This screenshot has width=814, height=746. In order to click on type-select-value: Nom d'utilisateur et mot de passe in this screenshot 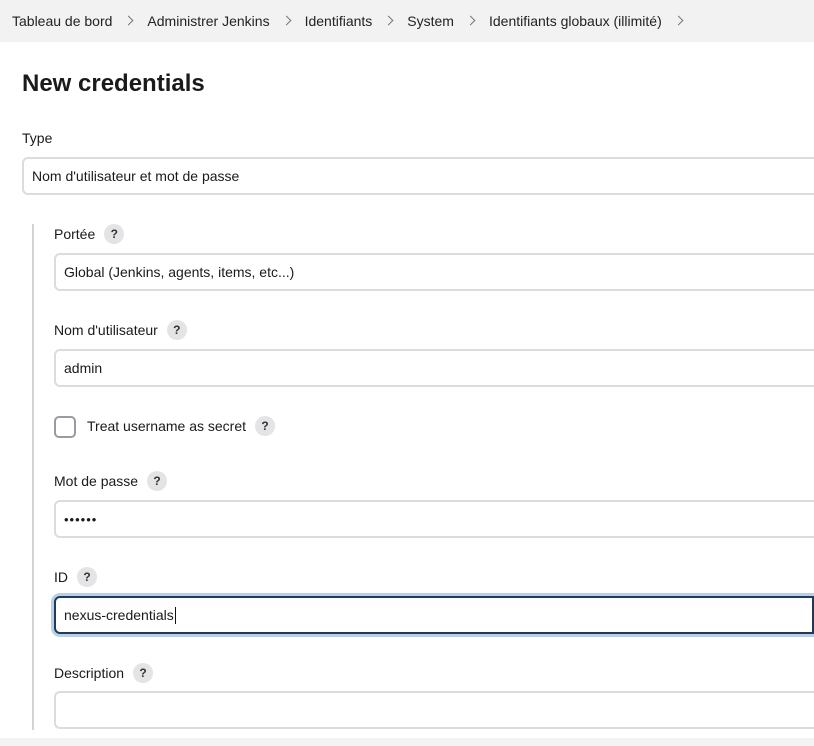, I will do `click(136, 176)`.